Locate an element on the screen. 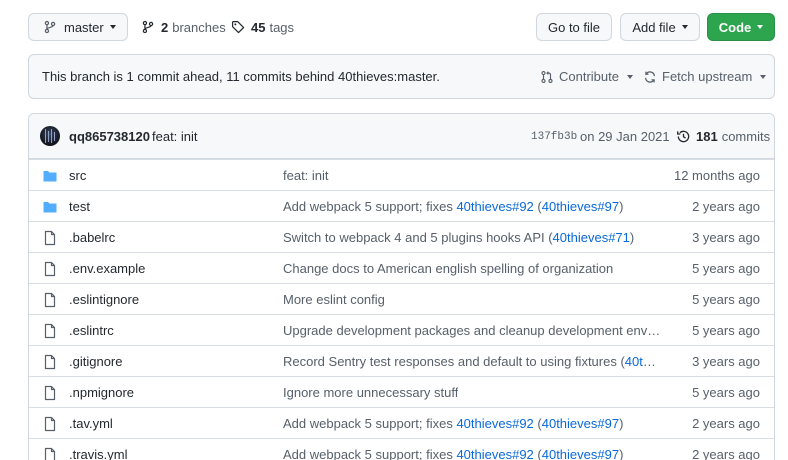 The width and height of the screenshot is (788, 460). commit-message: More eslint config is located at coordinates (473, 299).